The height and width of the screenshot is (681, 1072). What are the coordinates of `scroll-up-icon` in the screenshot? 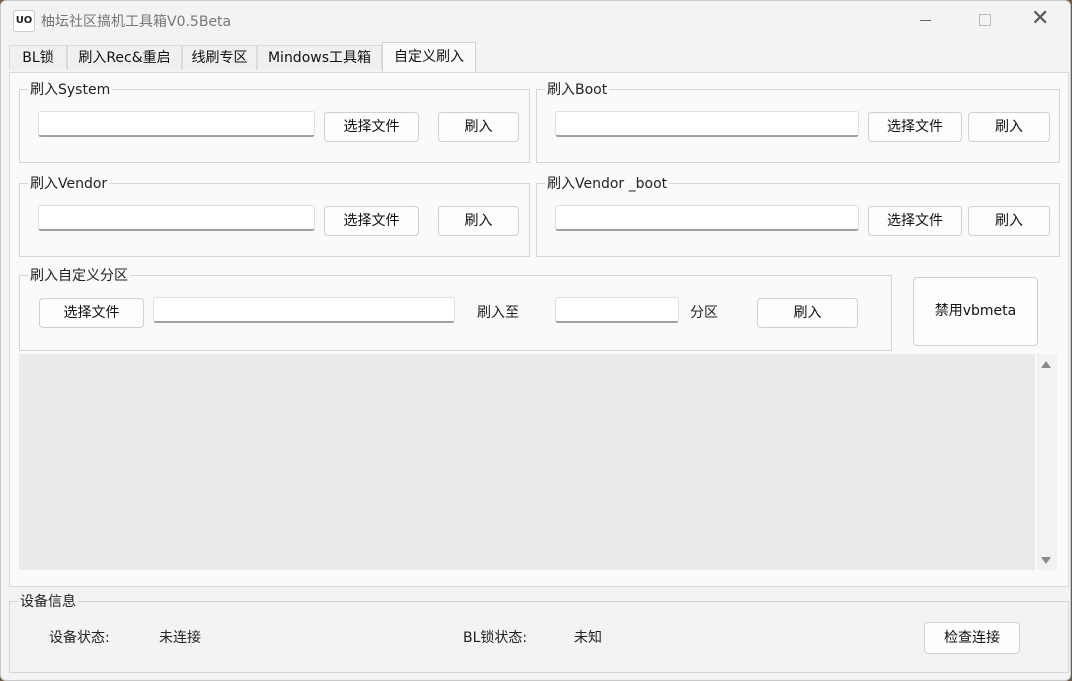 It's located at (1046, 364).